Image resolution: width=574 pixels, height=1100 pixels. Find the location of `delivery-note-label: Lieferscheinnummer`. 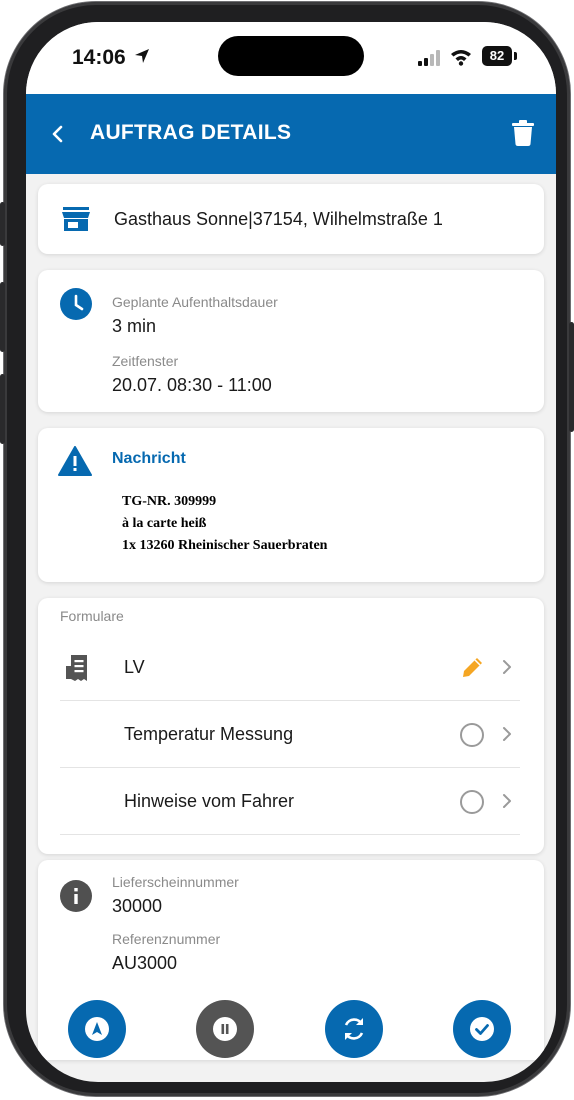

delivery-note-label: Lieferscheinnummer is located at coordinates (175, 882).